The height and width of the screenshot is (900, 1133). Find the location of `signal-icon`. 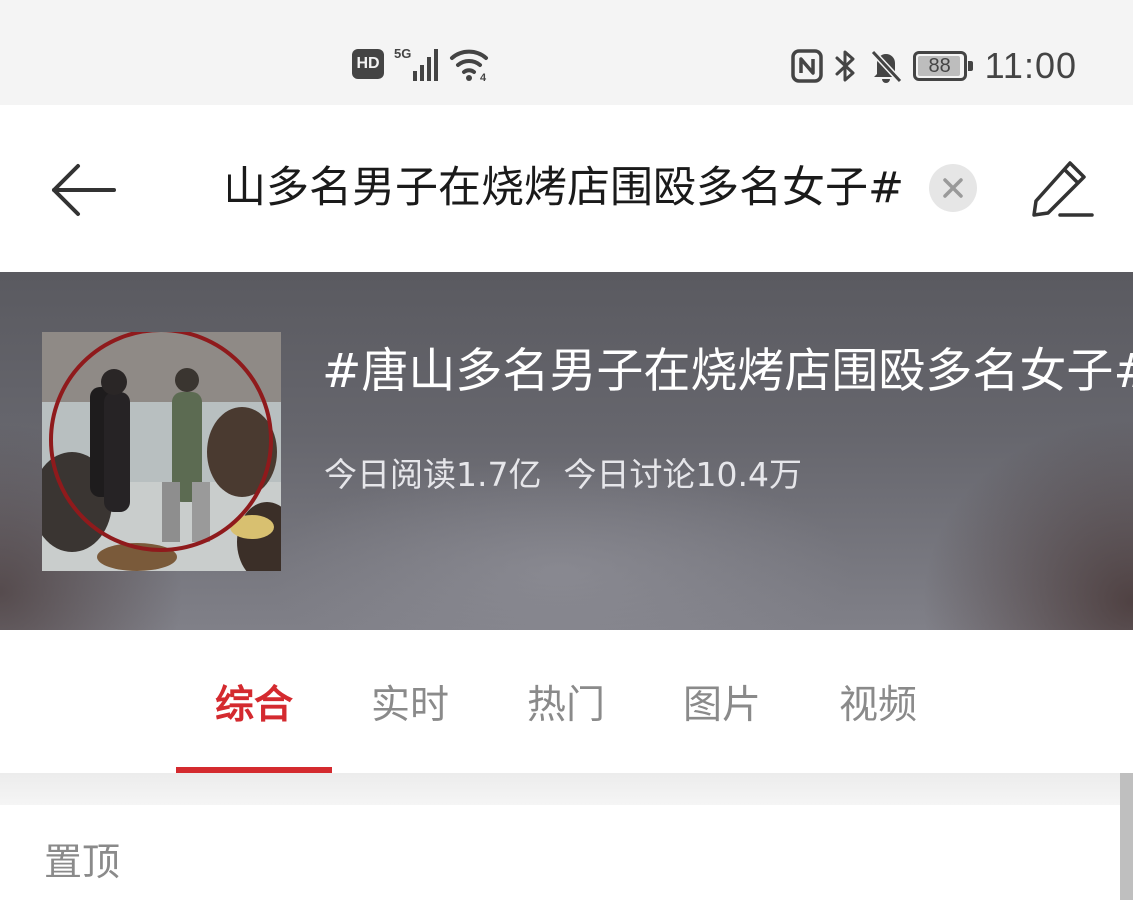

signal-icon is located at coordinates (426, 65).